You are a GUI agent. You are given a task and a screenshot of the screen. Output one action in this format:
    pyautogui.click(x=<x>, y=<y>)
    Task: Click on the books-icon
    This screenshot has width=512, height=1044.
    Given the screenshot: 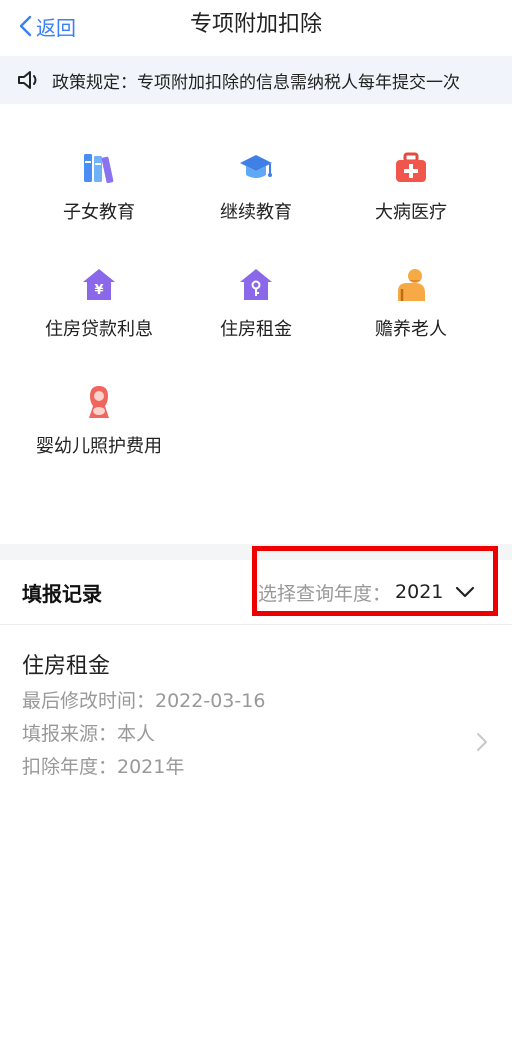 What is the action you would take?
    pyautogui.click(x=99, y=169)
    